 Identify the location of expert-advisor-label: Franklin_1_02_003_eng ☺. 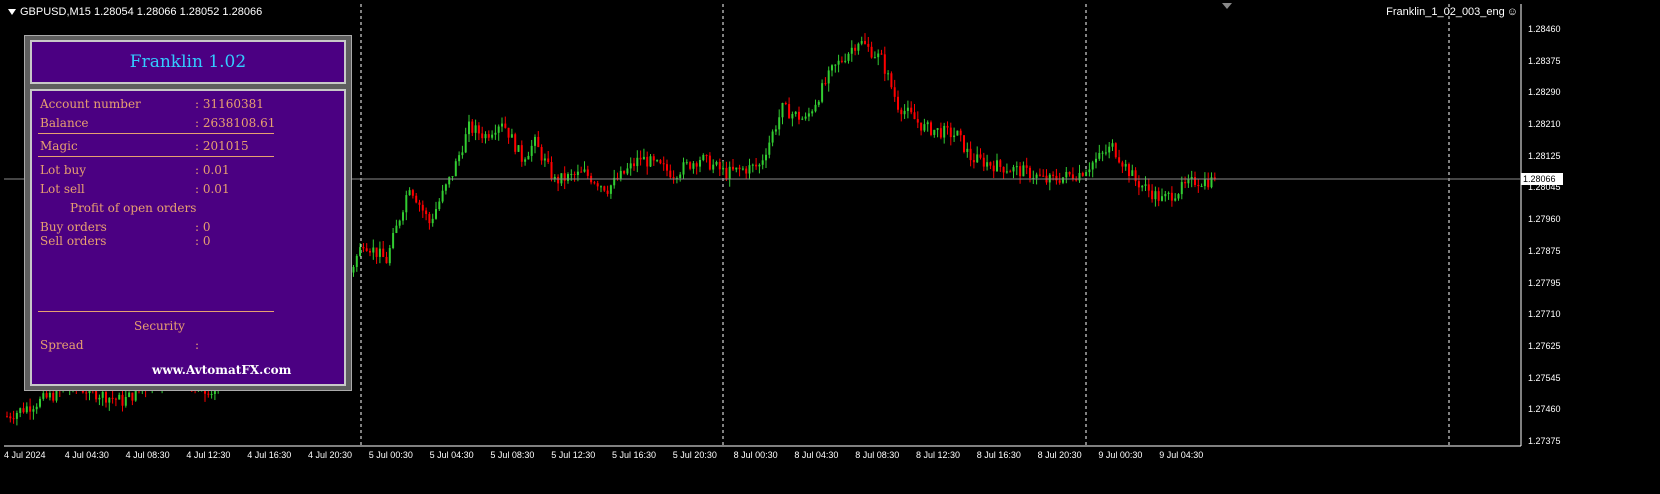
(1452, 12).